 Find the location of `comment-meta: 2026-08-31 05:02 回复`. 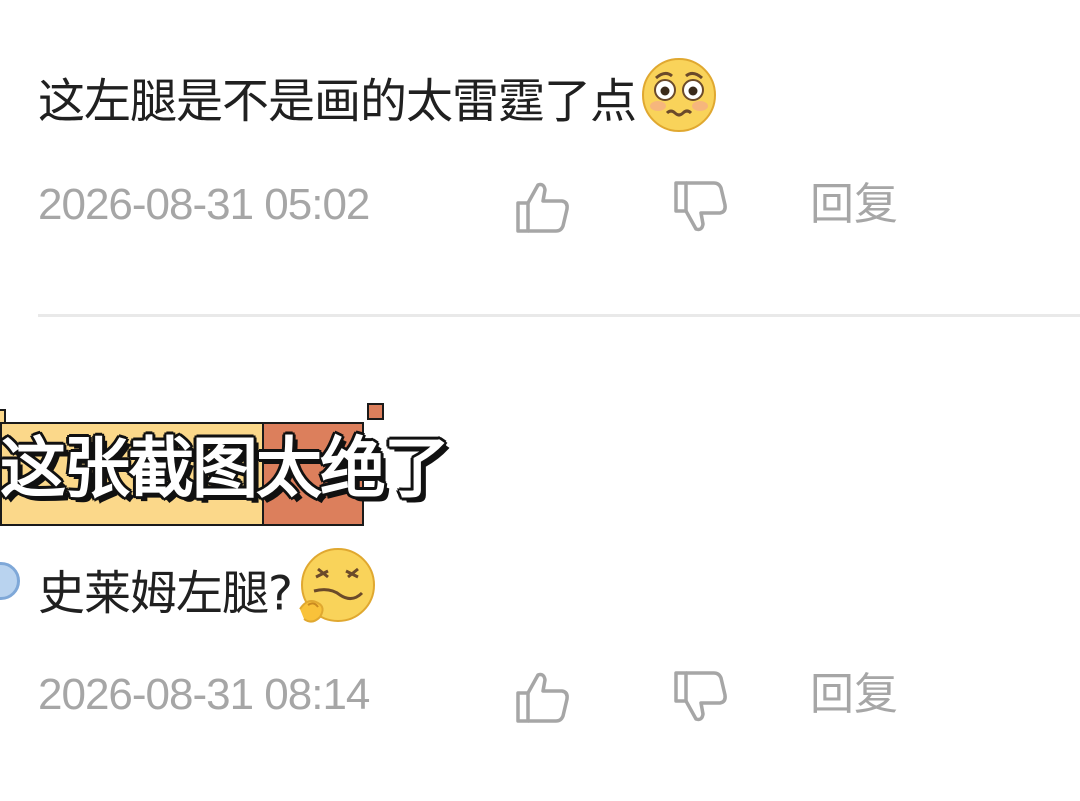

comment-meta: 2026-08-31 05:02 回复 is located at coordinates (538, 205).